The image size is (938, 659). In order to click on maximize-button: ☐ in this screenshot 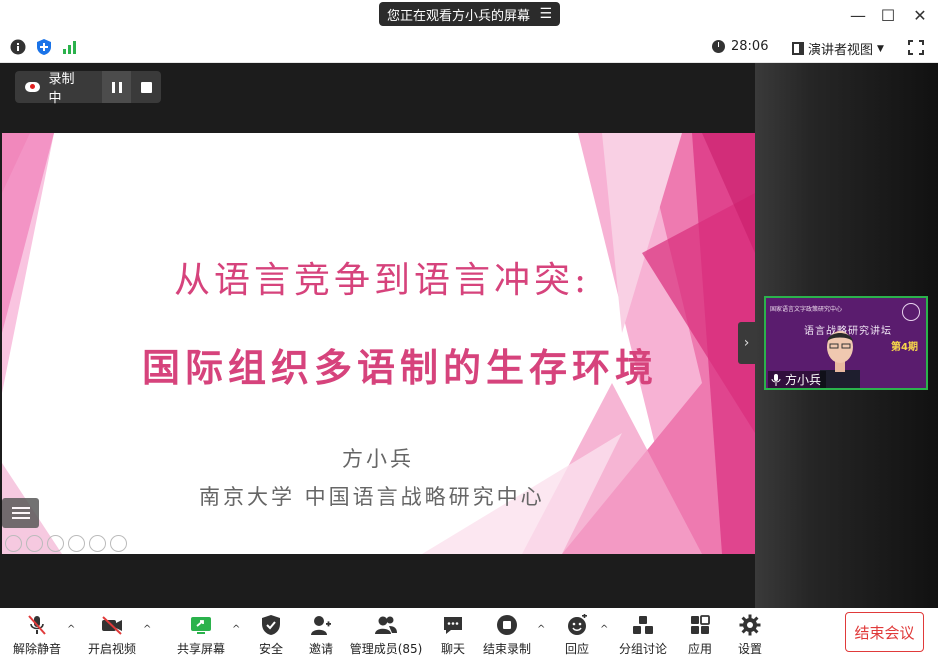, I will do `click(888, 15)`.